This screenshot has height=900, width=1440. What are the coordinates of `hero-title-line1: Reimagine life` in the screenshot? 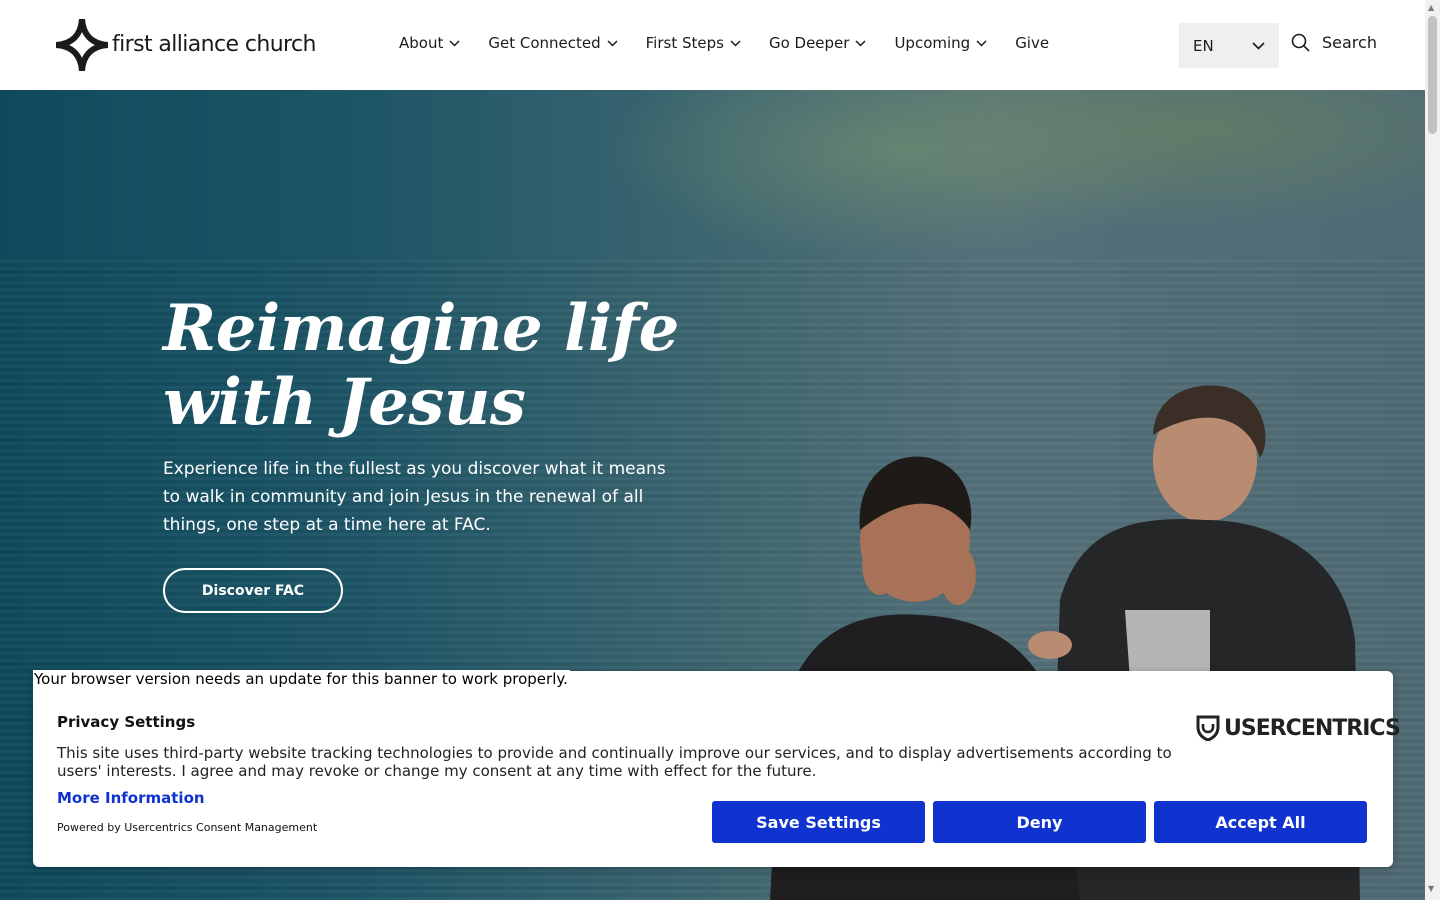 It's located at (421, 328).